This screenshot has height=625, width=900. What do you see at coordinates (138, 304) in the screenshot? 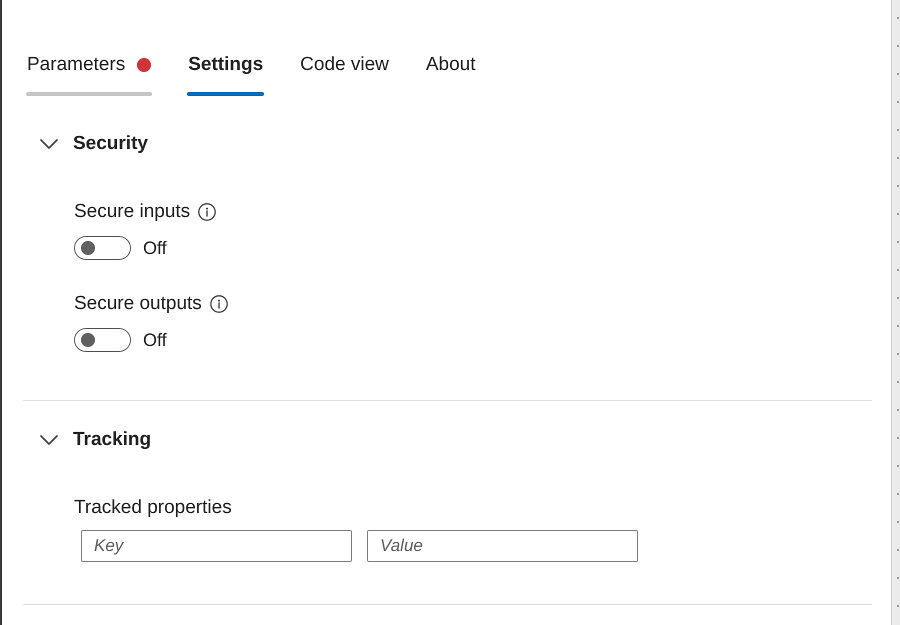
I see `setting-label: Secure outputs` at bounding box center [138, 304].